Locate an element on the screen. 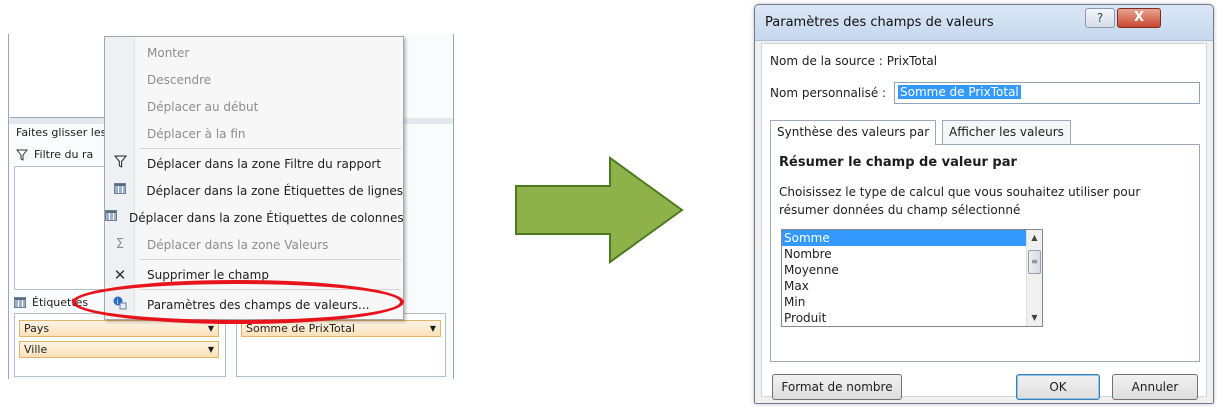  menu-item-label: Déplacer dans la zone Valeurs is located at coordinates (238, 244).